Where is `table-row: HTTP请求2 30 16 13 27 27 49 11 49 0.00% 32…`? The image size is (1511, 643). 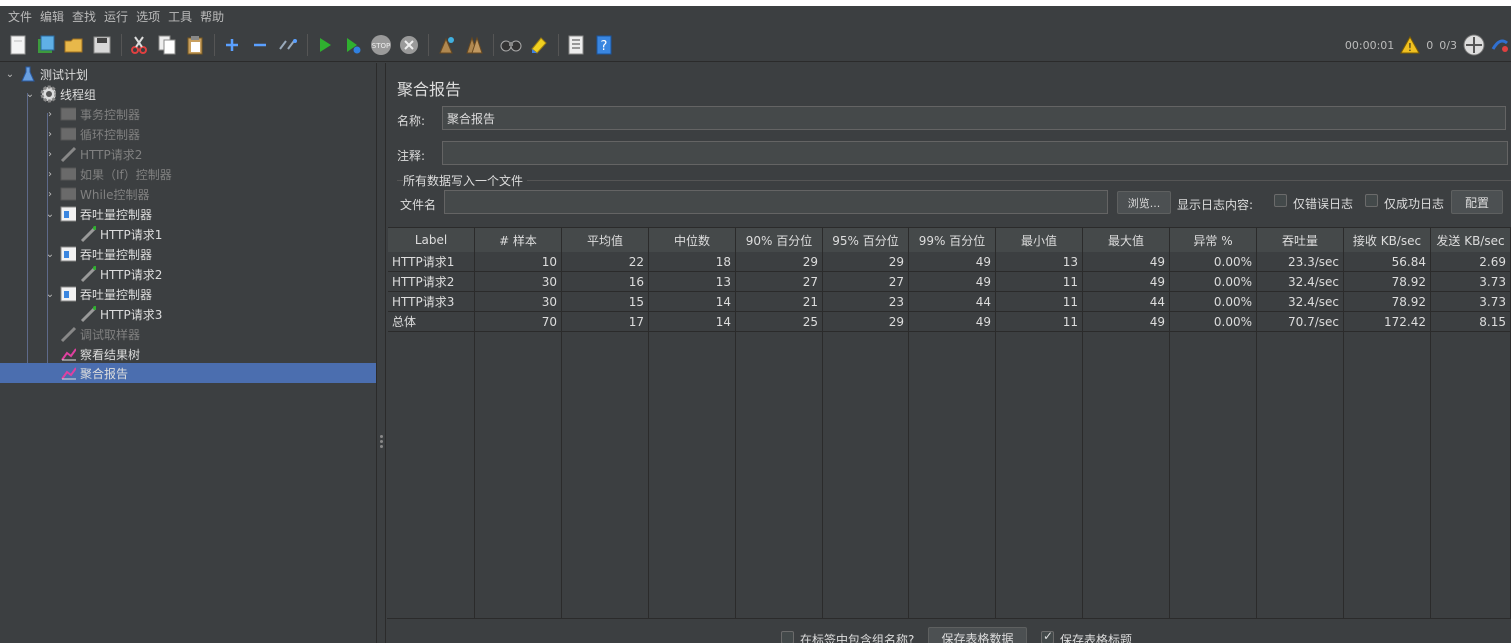 table-row: HTTP请求2 30 16 13 27 27 49 11 49 0.00% 32… is located at coordinates (949, 282).